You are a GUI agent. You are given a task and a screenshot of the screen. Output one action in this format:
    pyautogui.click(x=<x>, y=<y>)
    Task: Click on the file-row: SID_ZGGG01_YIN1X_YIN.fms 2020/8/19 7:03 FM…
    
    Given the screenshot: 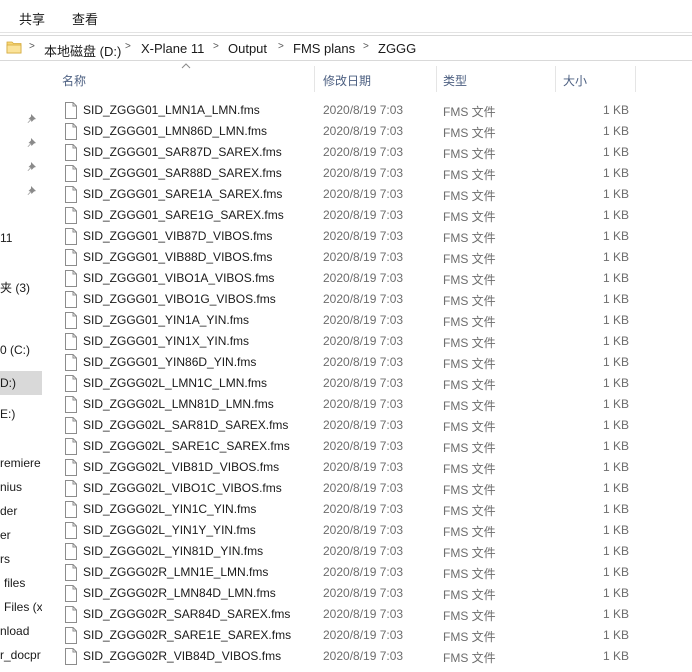 What is the action you would take?
    pyautogui.click(x=374, y=341)
    